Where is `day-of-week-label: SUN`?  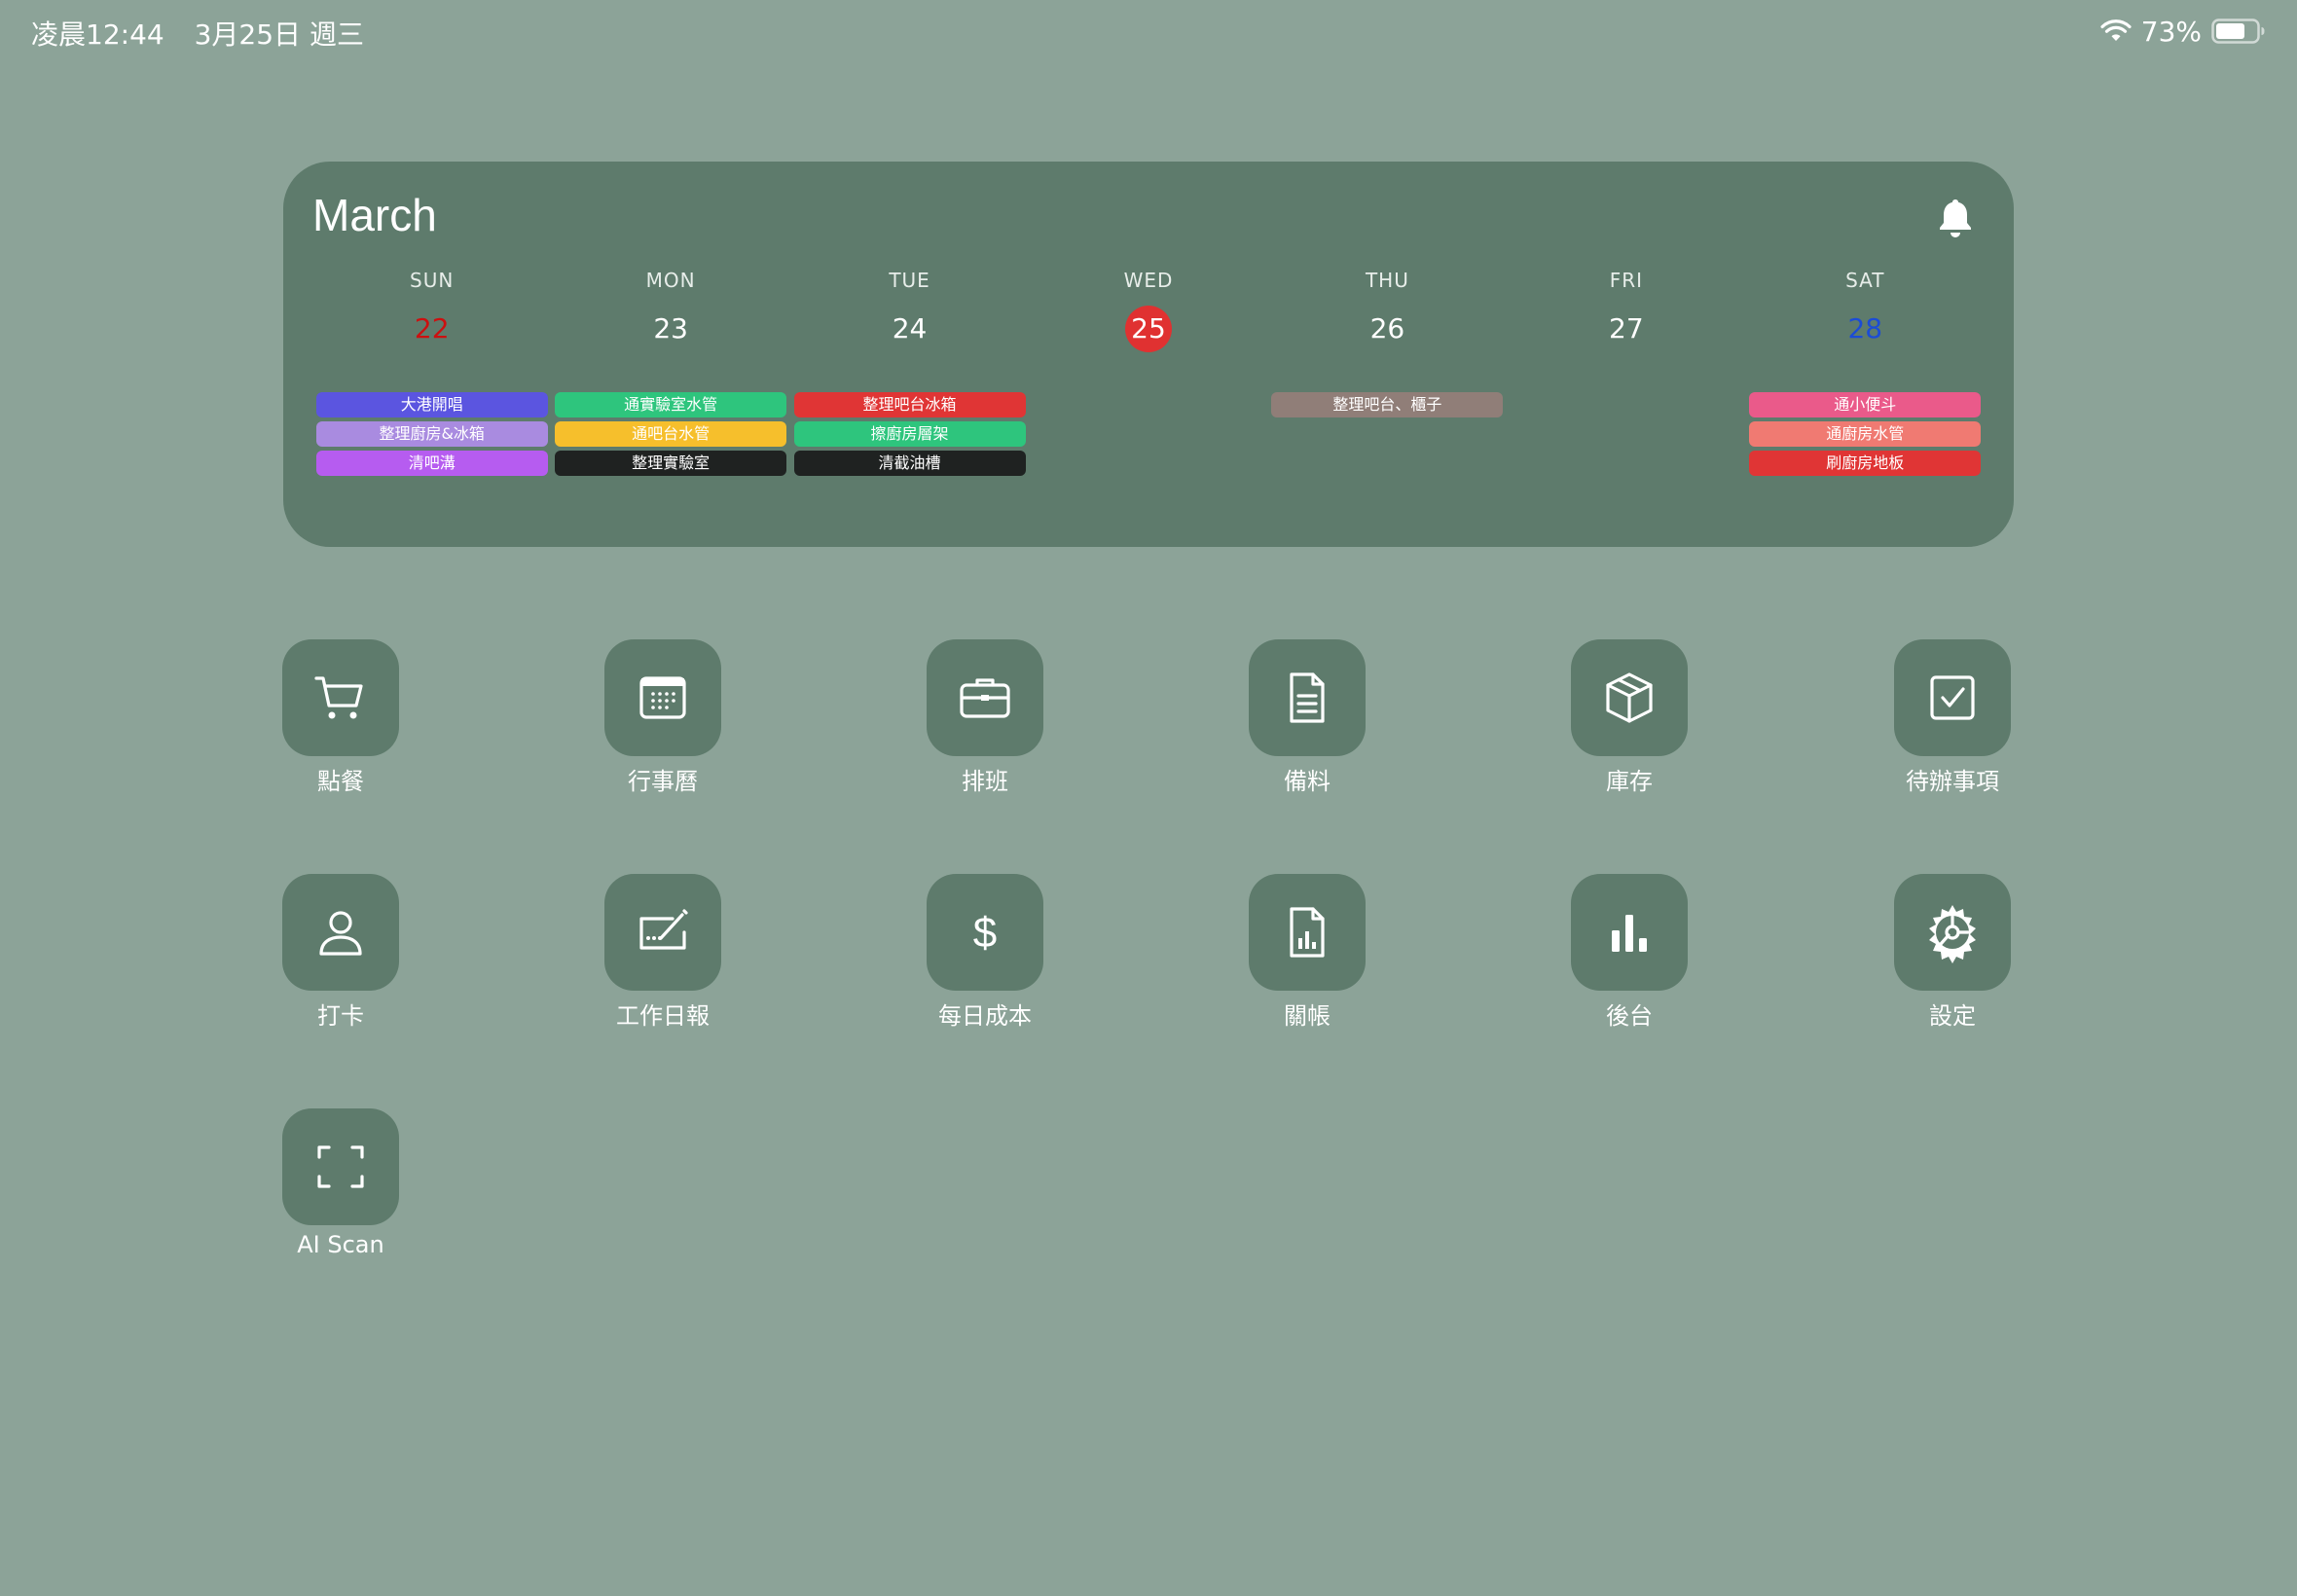 day-of-week-label: SUN is located at coordinates (433, 280).